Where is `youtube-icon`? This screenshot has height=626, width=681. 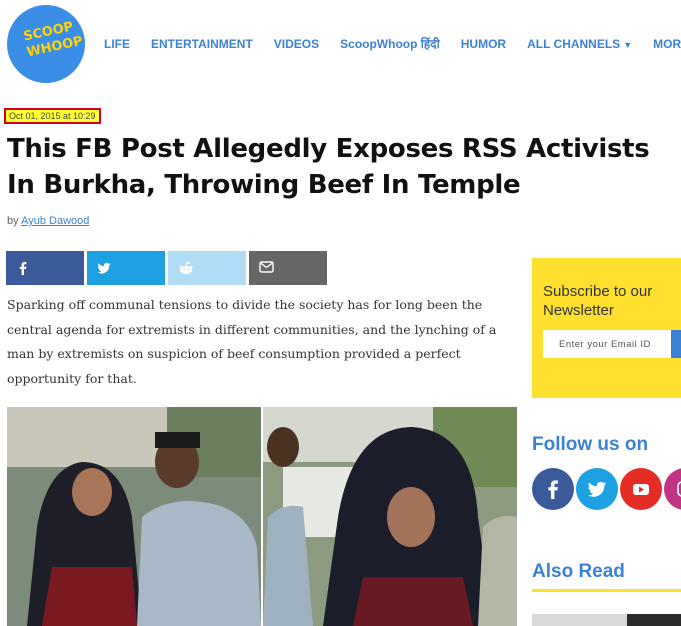 youtube-icon is located at coordinates (641, 489).